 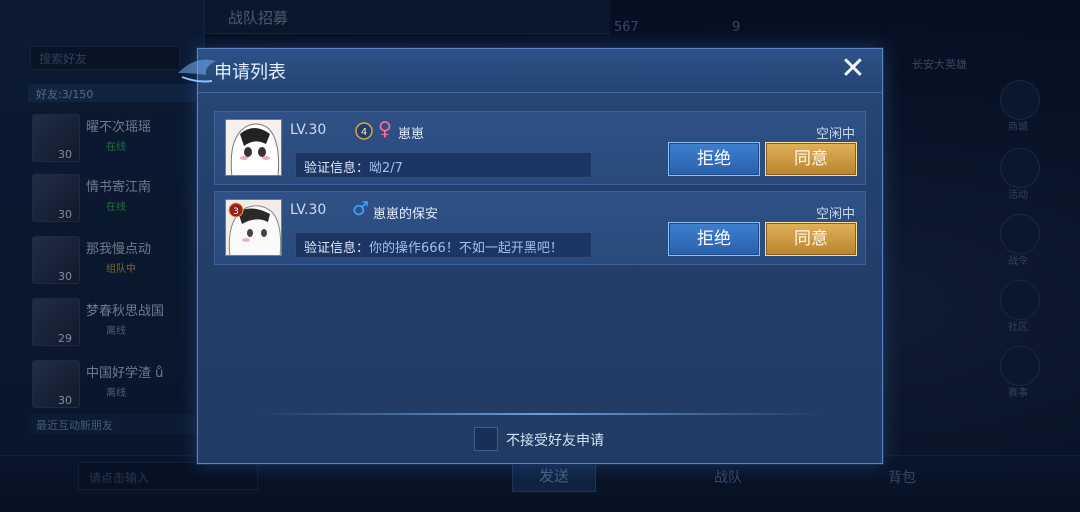 What do you see at coordinates (486, 439) in the screenshot?
I see `decline-requests-checkbox` at bounding box center [486, 439].